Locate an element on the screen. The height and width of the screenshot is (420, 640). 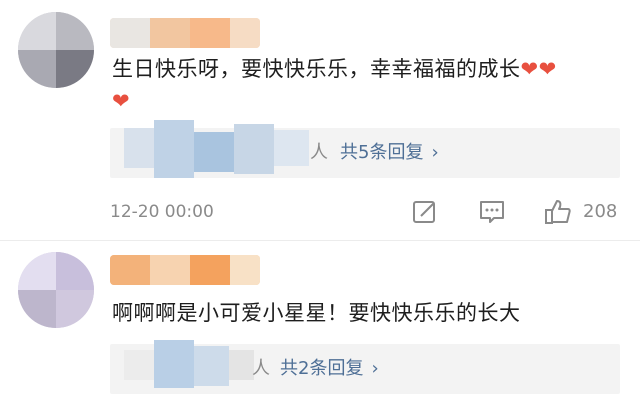
comment-meta: 12-20 00:00 208 is located at coordinates (375, 212).